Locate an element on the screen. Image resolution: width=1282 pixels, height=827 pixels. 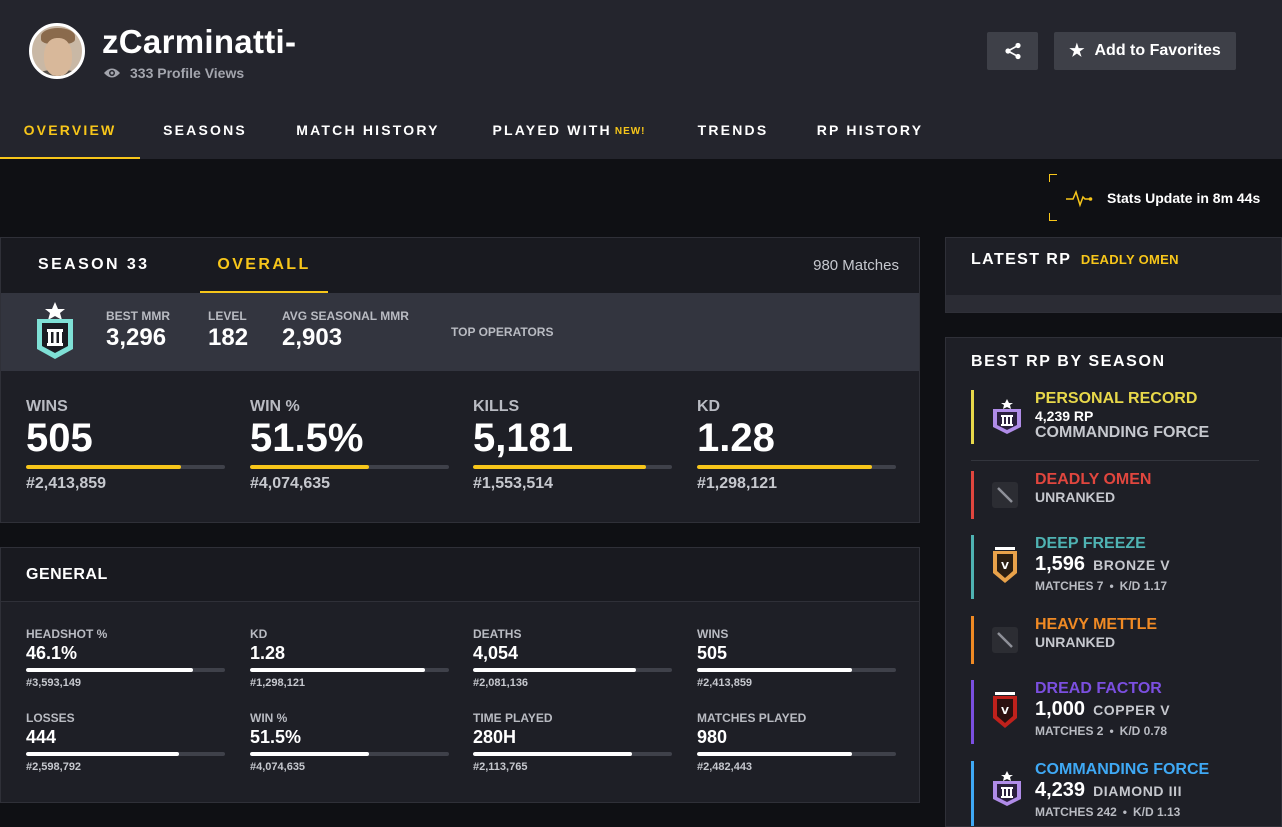
general-stat: MATCHES PLAYED 980 #2,482,443 is located at coordinates (796, 742).